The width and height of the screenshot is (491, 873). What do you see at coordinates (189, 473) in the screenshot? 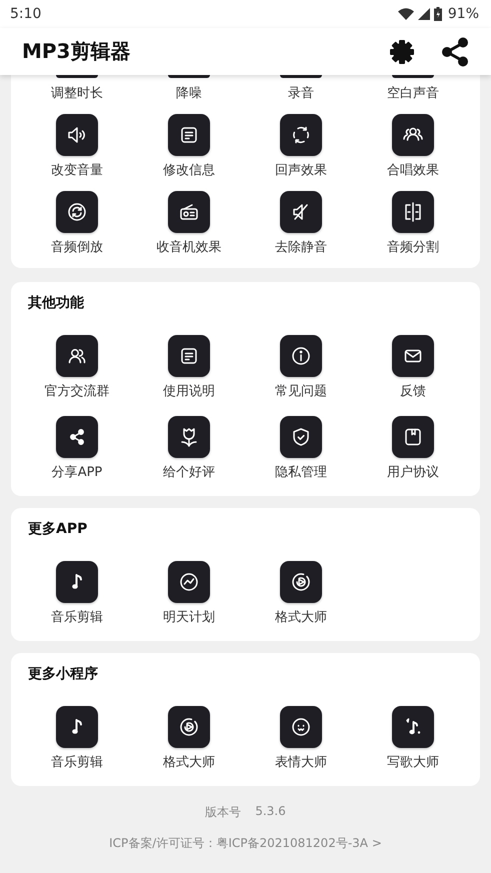
I see `tool-label: 给个好评` at bounding box center [189, 473].